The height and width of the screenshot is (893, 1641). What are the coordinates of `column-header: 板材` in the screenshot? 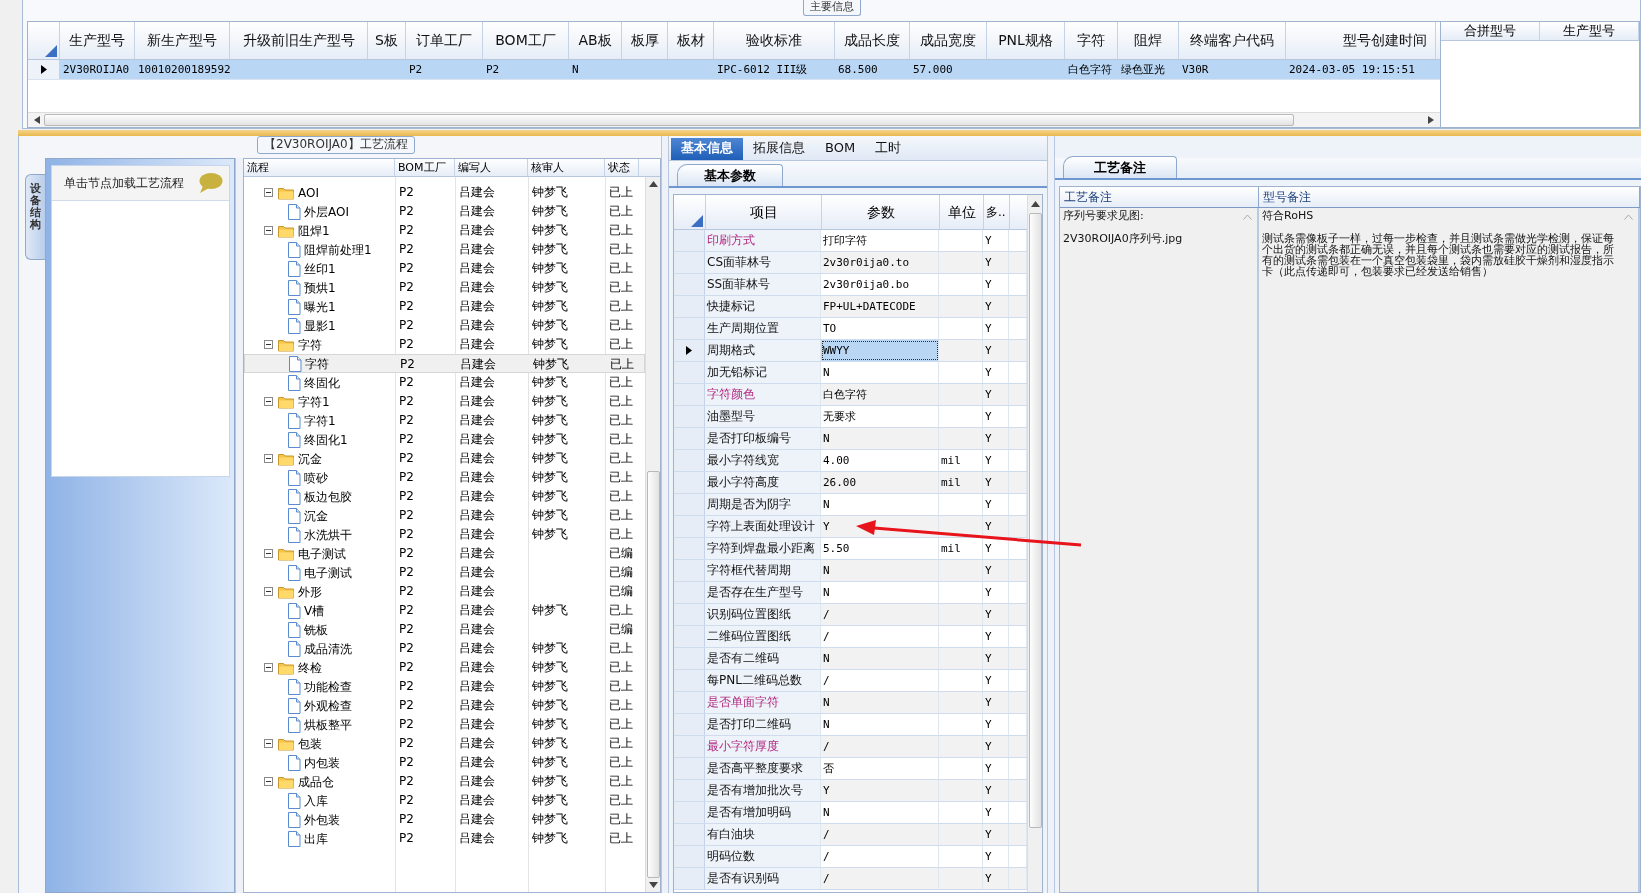 It's located at (691, 40).